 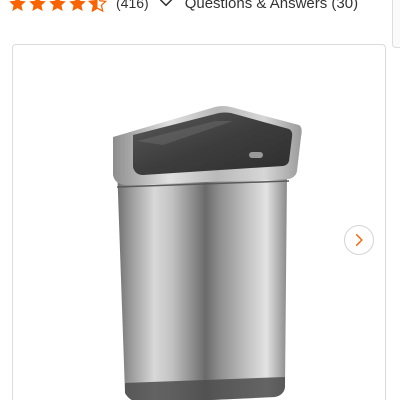 I want to click on rating-row: (416) Questions & Answers (30), so click(x=183, y=7).